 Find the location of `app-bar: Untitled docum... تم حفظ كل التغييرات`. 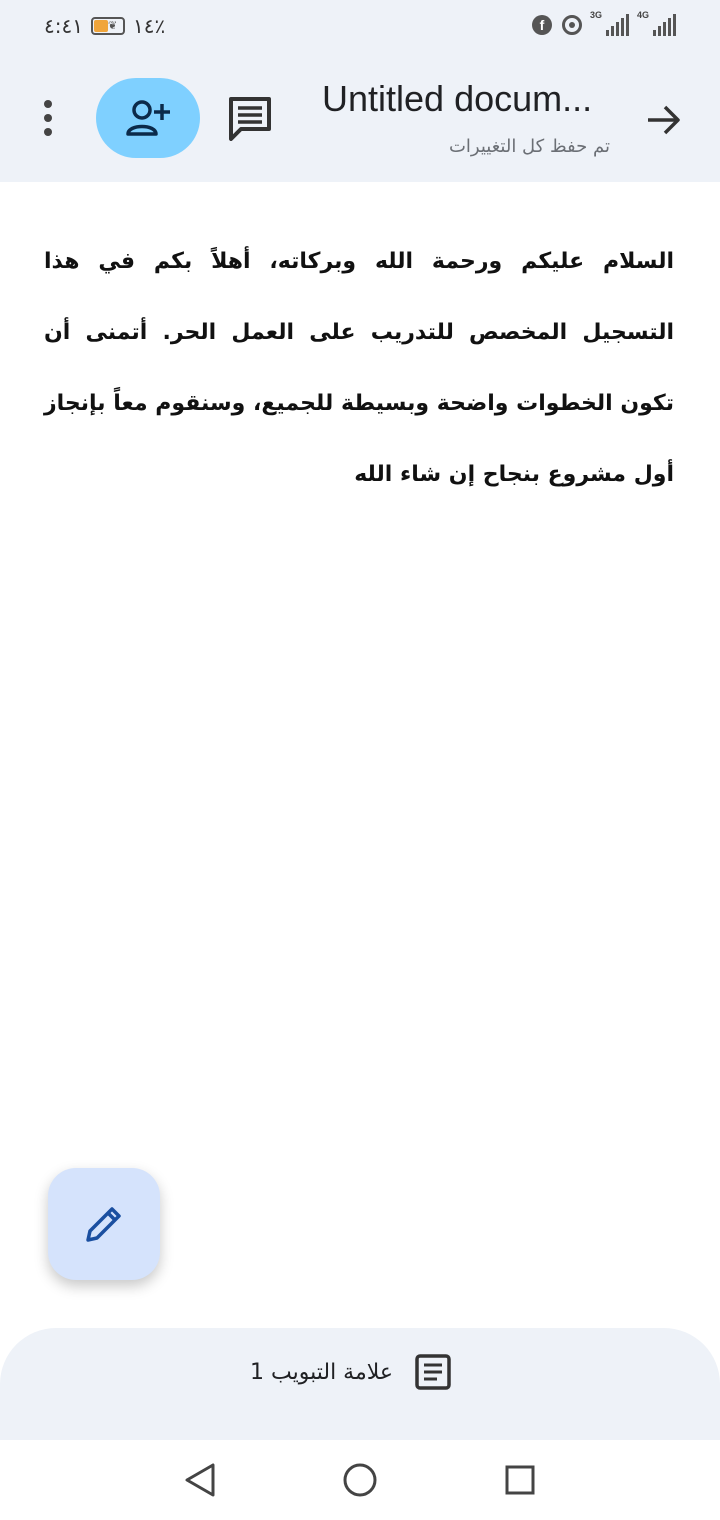

app-bar: Untitled docum... تم حفظ كل التغييرات is located at coordinates (360, 119).